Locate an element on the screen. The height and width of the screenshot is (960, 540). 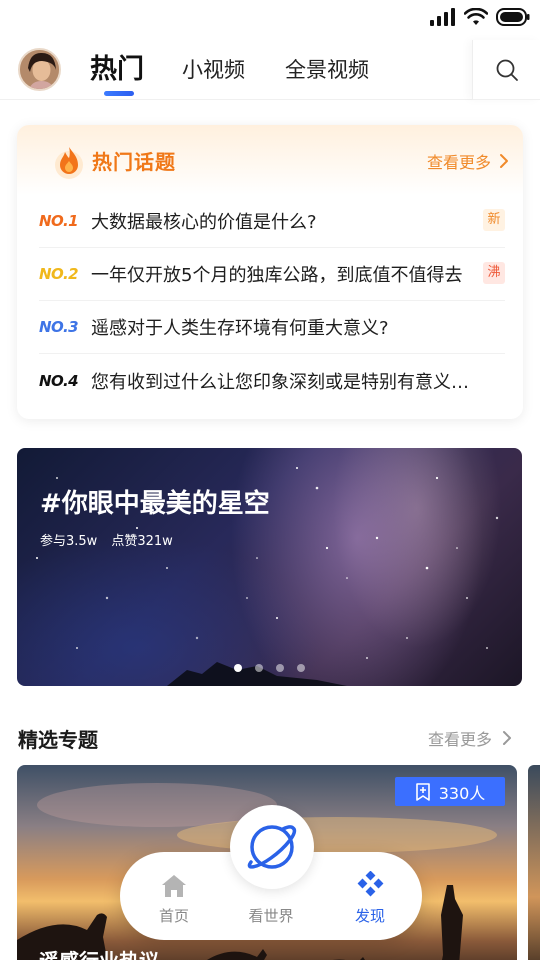
rank-label: NO.3 is located at coordinates (59, 327).